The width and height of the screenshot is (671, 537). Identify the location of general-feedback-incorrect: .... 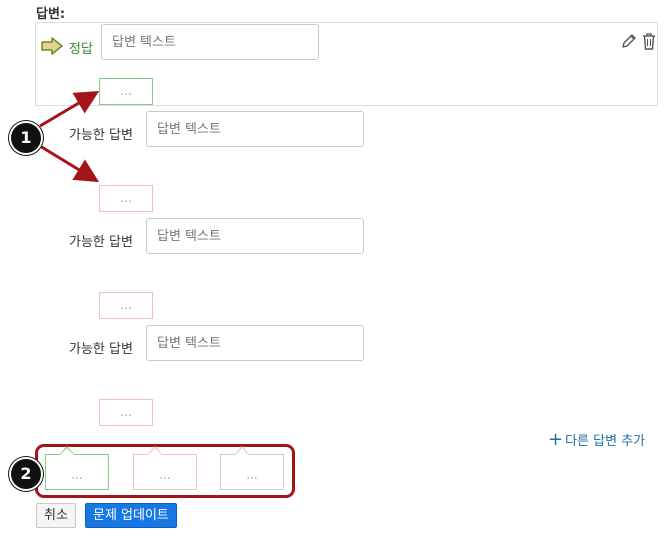
(165, 468).